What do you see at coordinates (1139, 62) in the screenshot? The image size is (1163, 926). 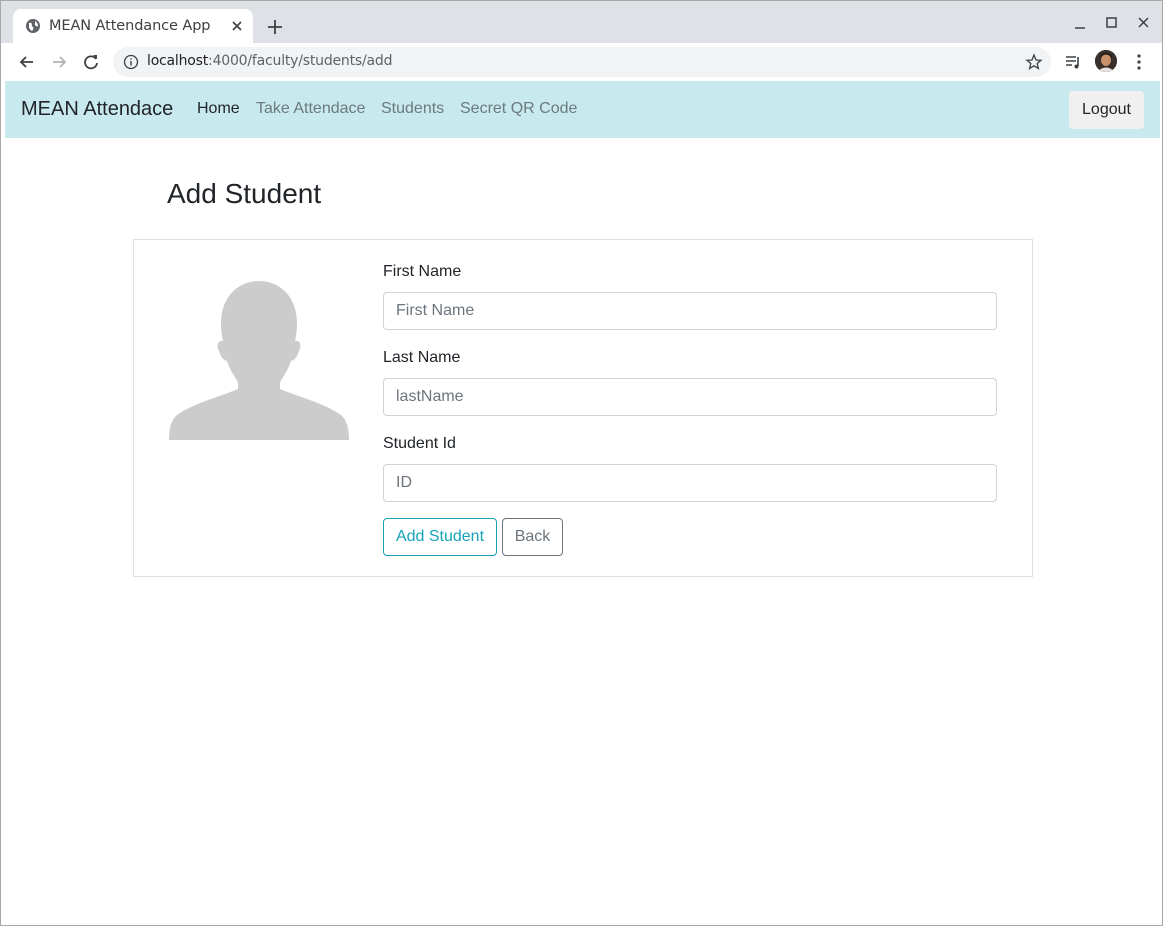 I see `menu-kebab-icon` at bounding box center [1139, 62].